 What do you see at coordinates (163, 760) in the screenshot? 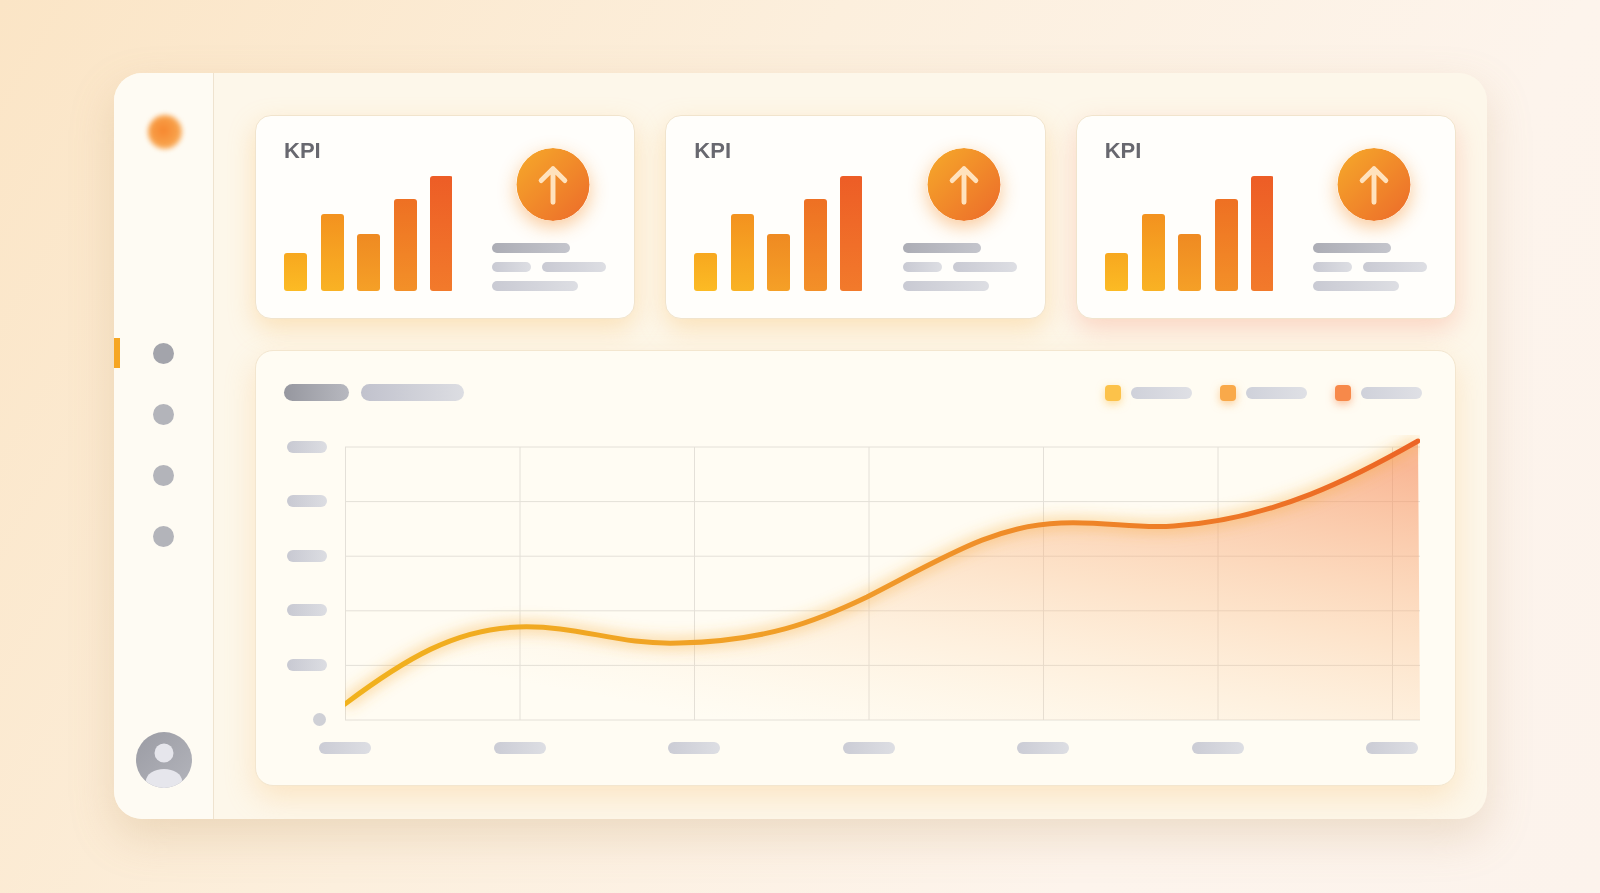
I see `avatar-icon` at bounding box center [163, 760].